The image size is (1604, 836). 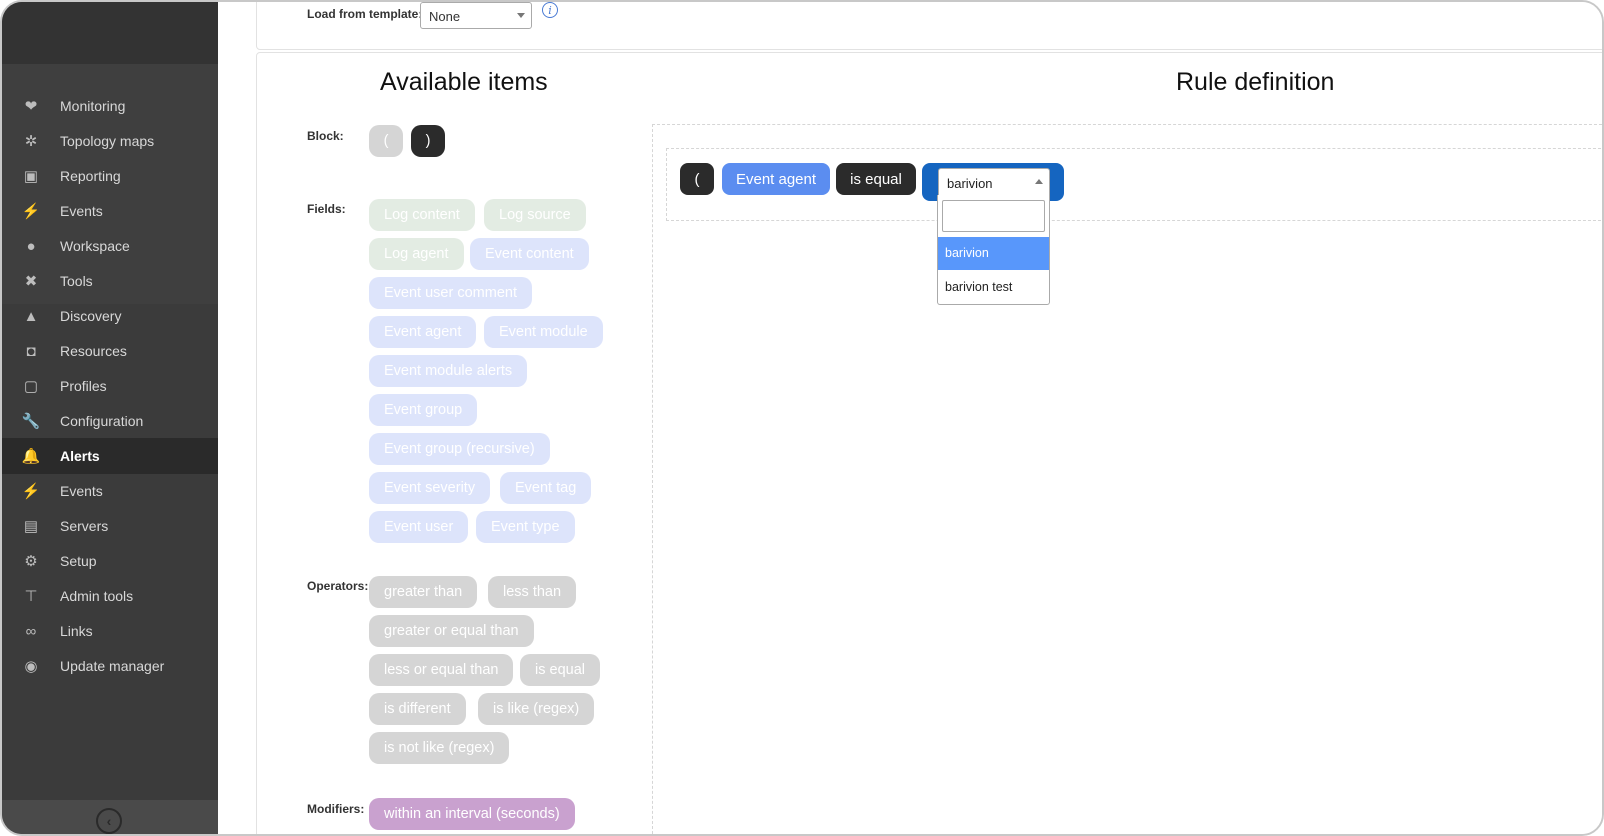 I want to click on sidebar-item-admin-tools: ⊤ Admin tools, so click(x=110, y=596).